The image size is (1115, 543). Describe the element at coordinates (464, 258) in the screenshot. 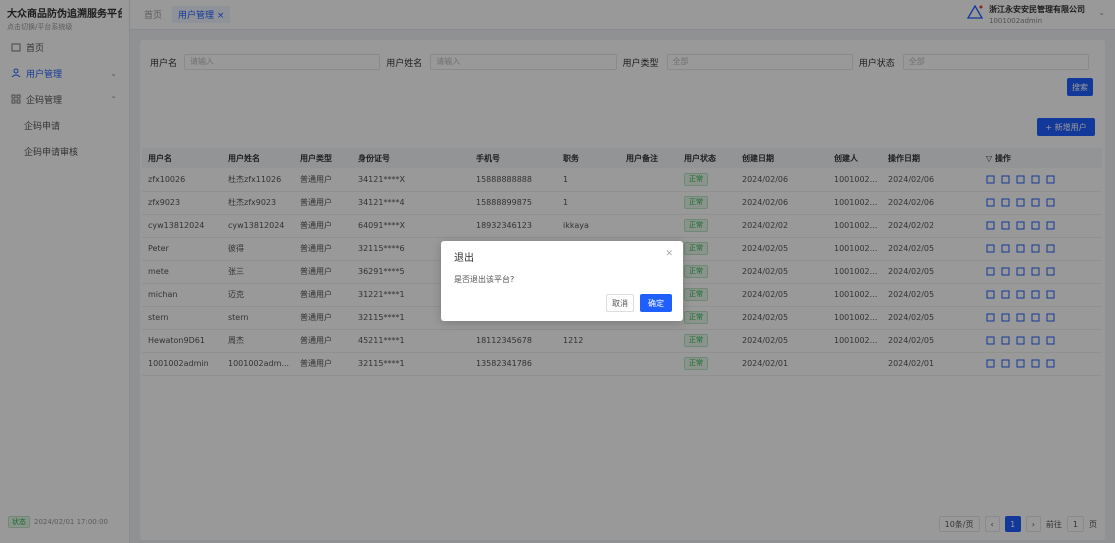

I see `dialog-title: 退出` at that location.